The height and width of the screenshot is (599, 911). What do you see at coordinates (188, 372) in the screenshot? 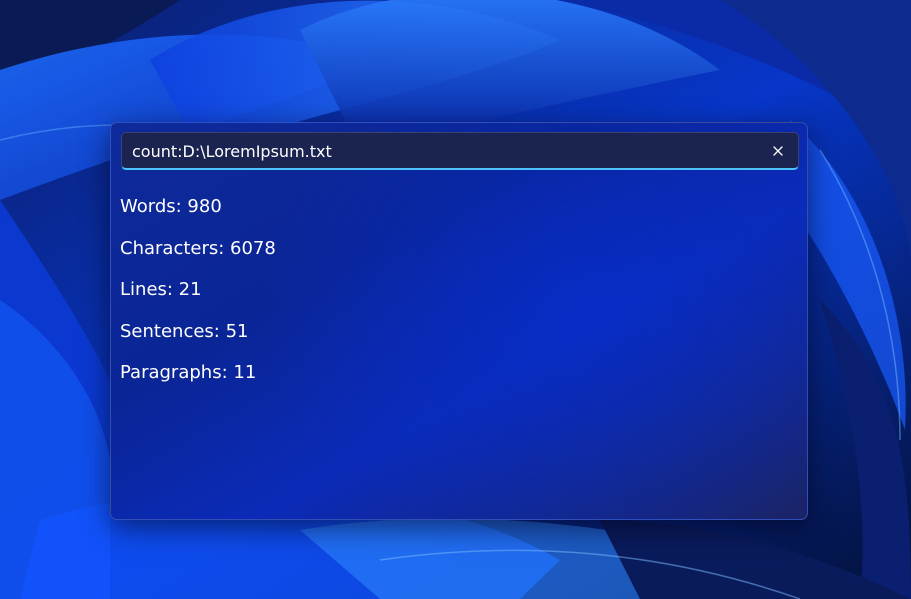
I see `result-paragraphs: Paragraphs: 11` at bounding box center [188, 372].